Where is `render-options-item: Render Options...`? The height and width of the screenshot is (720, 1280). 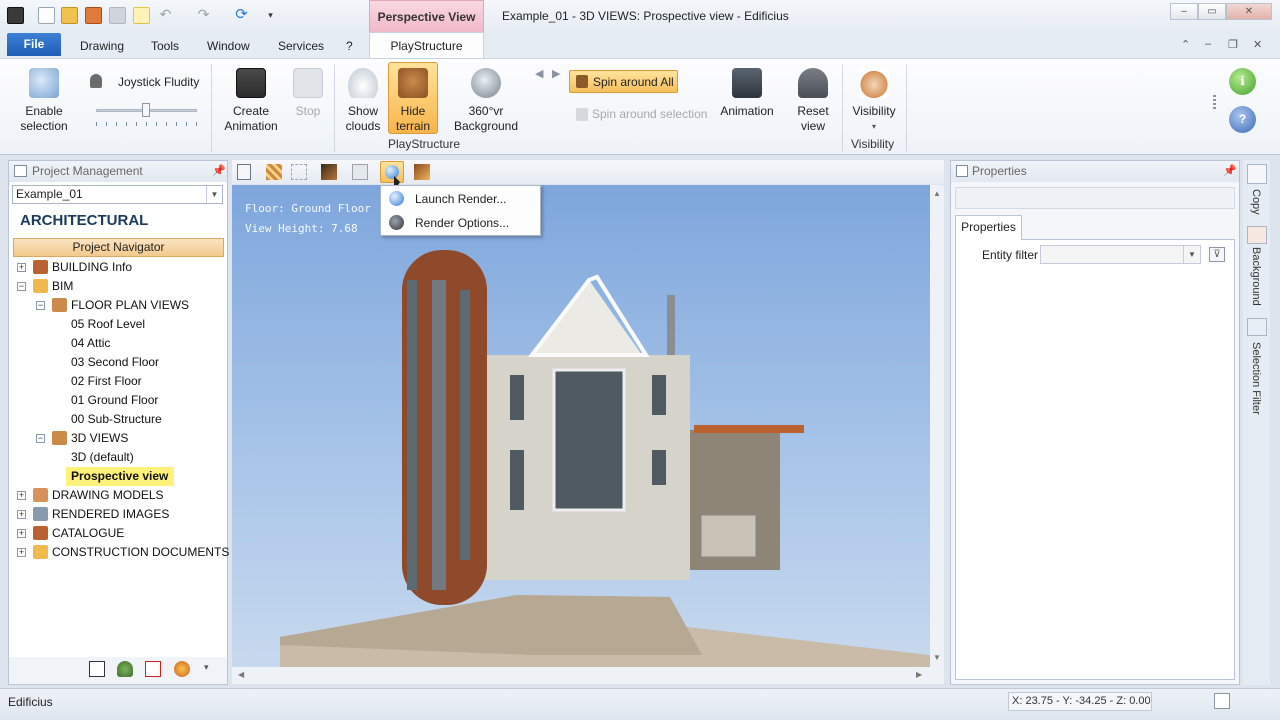
render-options-item: Render Options... is located at coordinates (462, 223).